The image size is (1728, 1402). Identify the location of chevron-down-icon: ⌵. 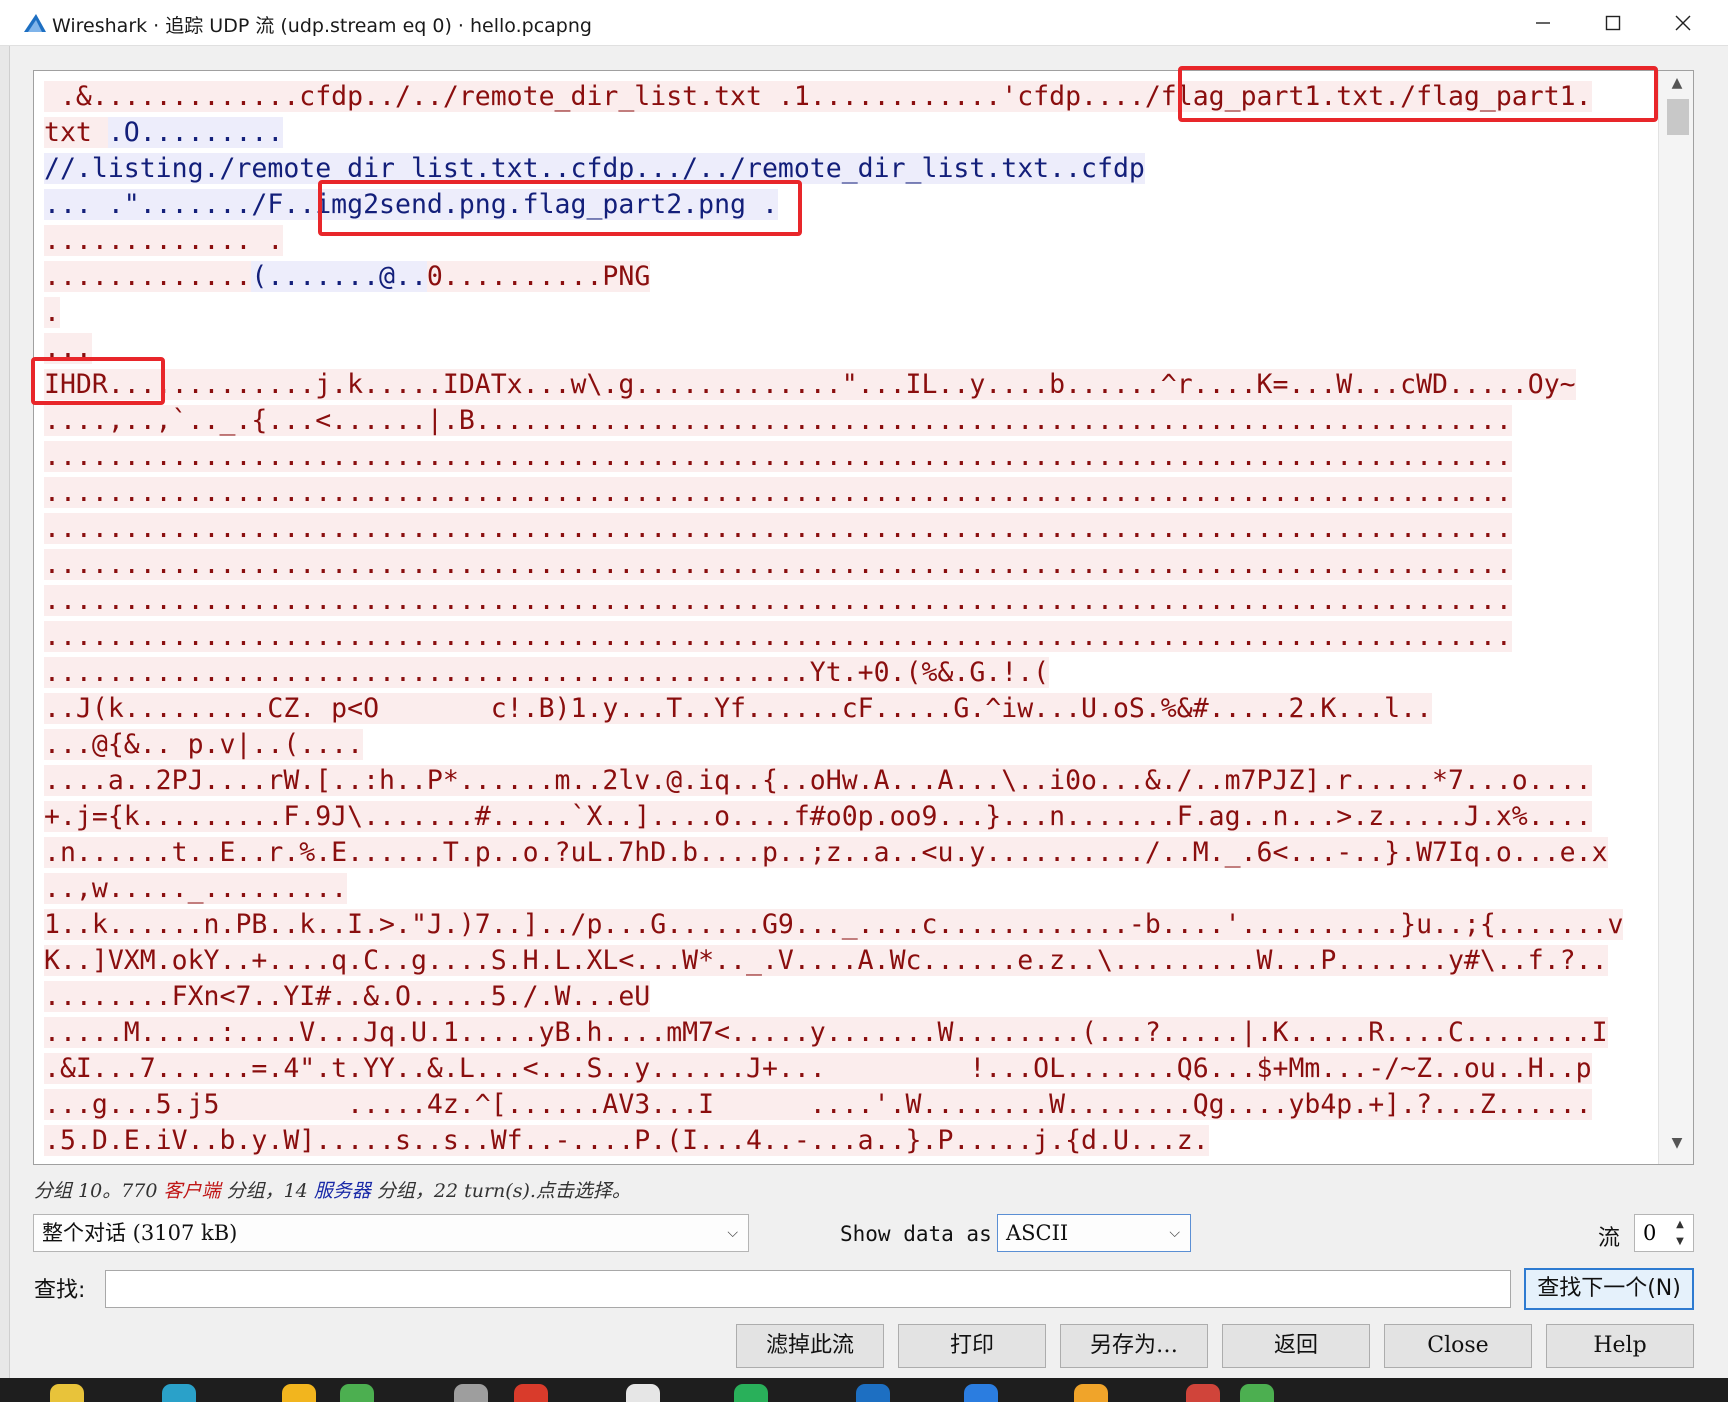
(732, 1233).